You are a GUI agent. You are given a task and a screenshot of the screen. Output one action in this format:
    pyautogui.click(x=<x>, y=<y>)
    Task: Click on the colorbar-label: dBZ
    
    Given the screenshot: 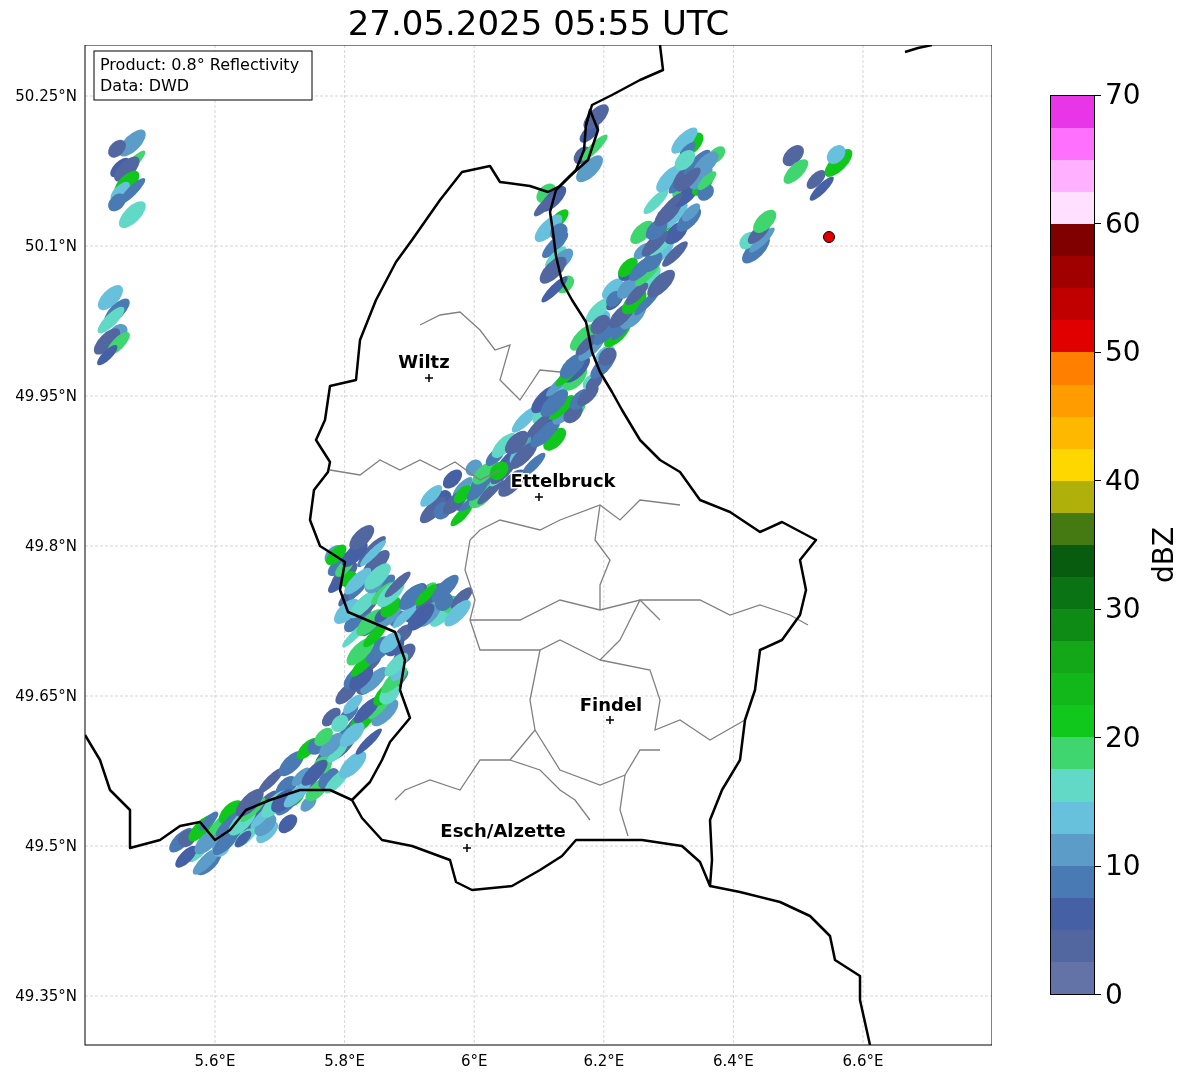 What is the action you would take?
    pyautogui.click(x=1163, y=555)
    